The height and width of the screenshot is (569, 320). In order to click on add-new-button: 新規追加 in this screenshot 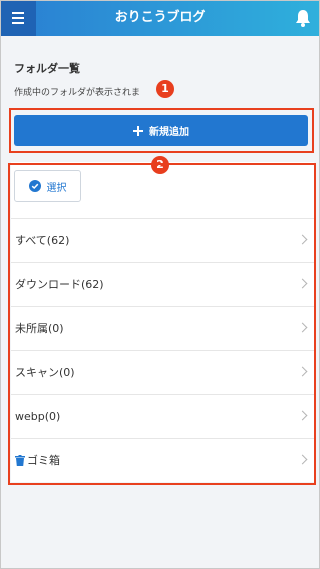, I will do `click(161, 130)`.